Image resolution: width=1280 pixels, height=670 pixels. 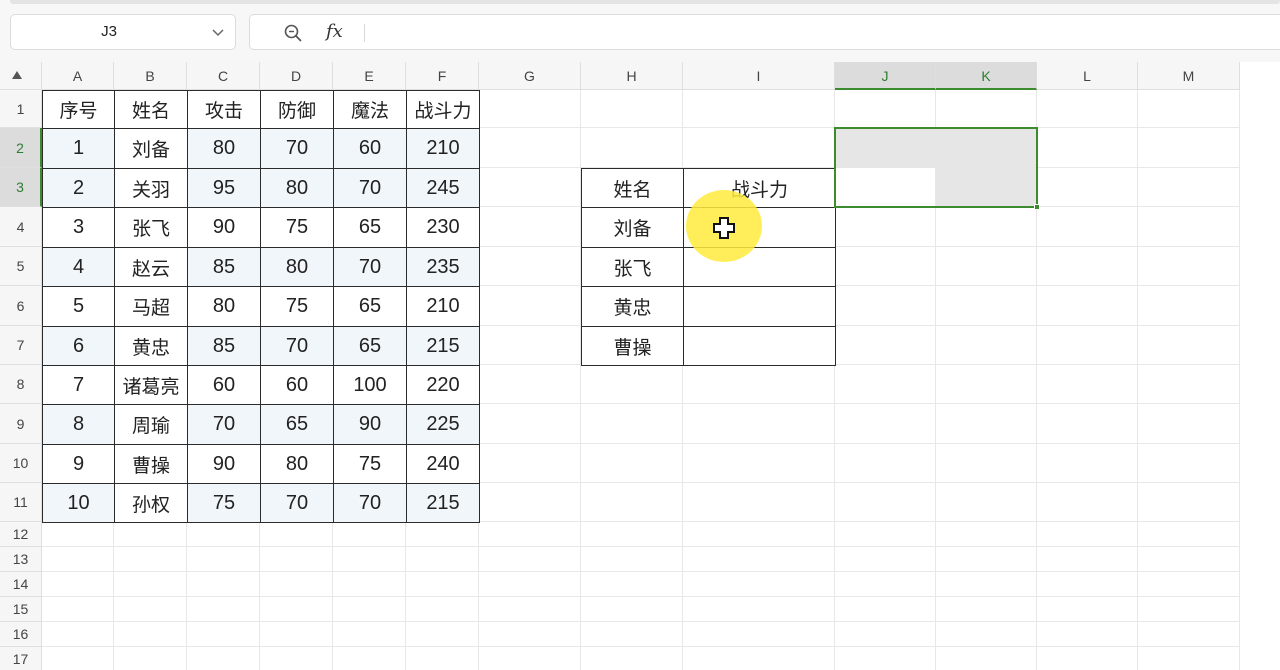 What do you see at coordinates (78, 267) in the screenshot?
I see `table-cell: 4` at bounding box center [78, 267].